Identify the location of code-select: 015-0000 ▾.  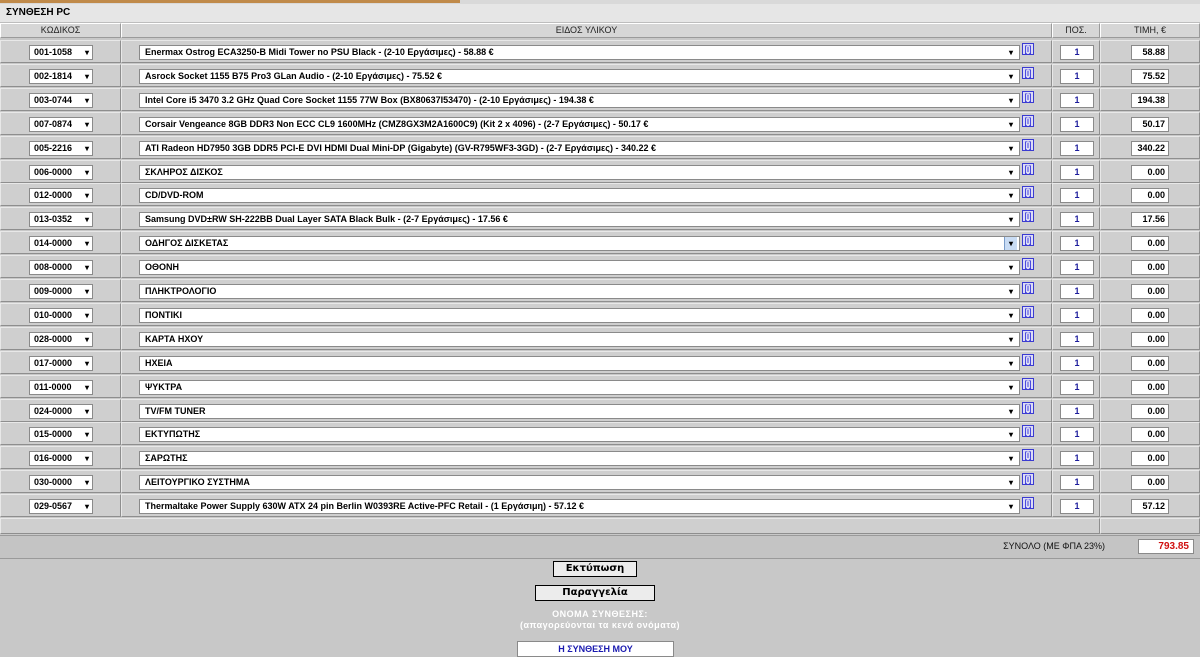
(61, 435).